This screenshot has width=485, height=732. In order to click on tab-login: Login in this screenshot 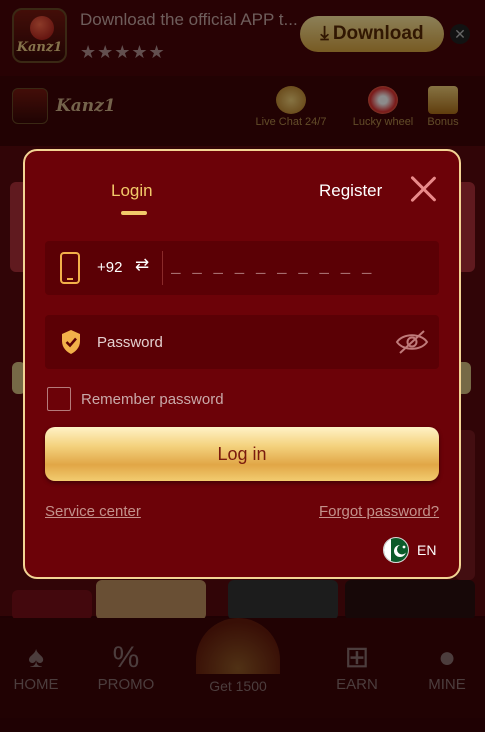, I will do `click(132, 191)`.